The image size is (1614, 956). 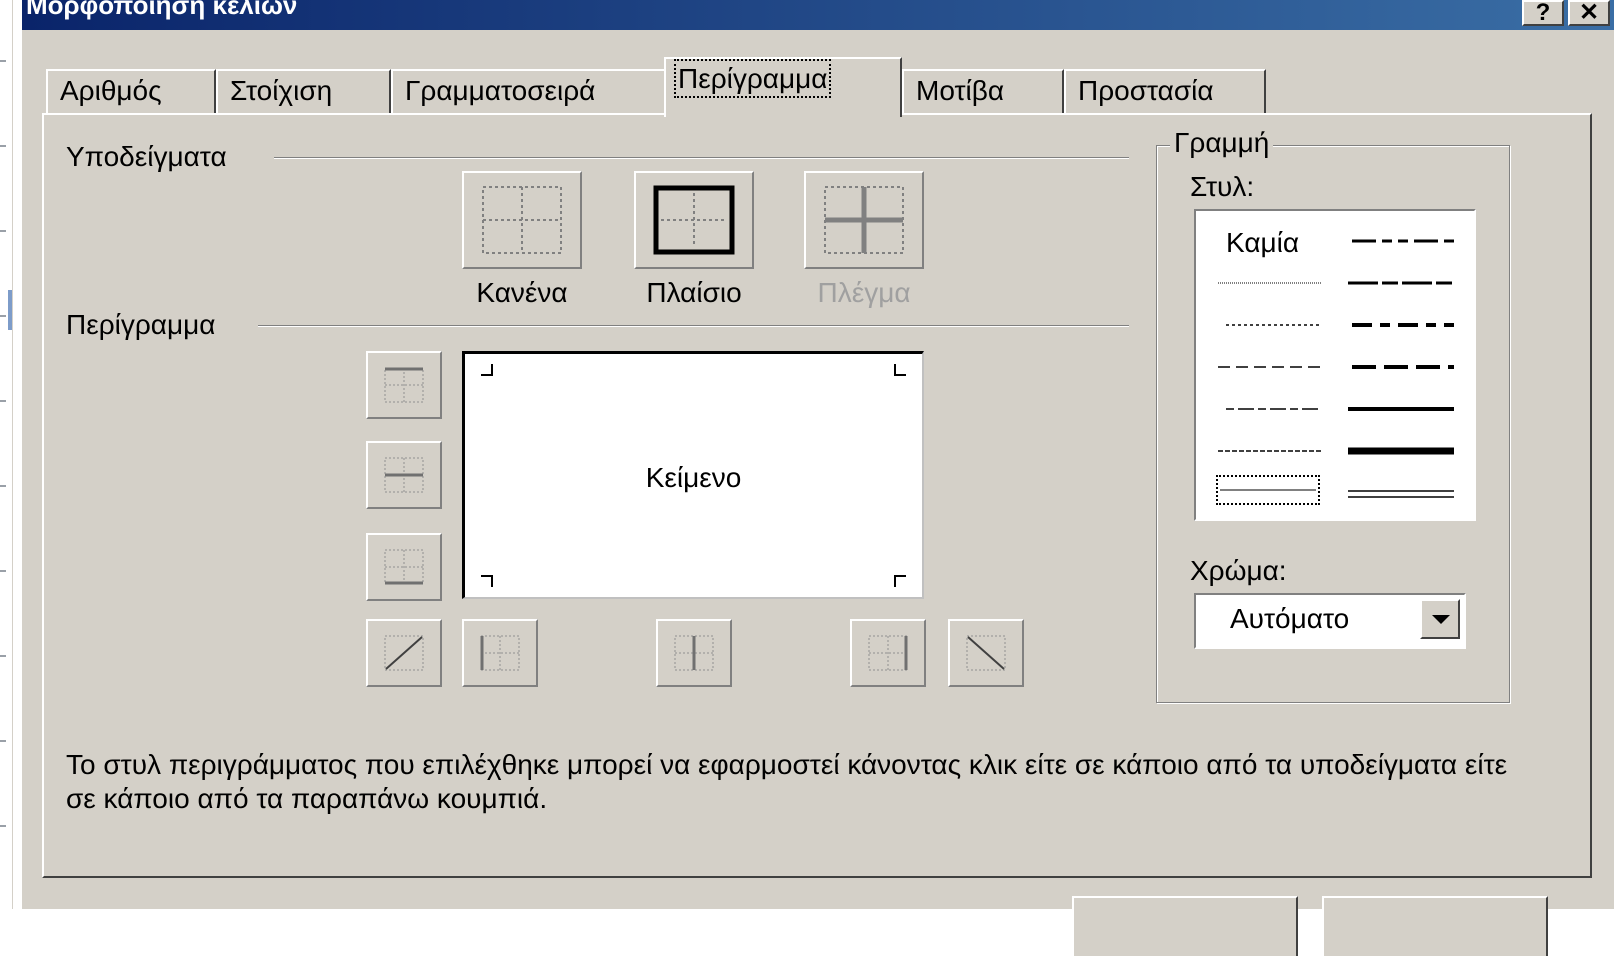 What do you see at coordinates (694, 292) in the screenshot?
I see `preset-outline-label: Πλαίσιο` at bounding box center [694, 292].